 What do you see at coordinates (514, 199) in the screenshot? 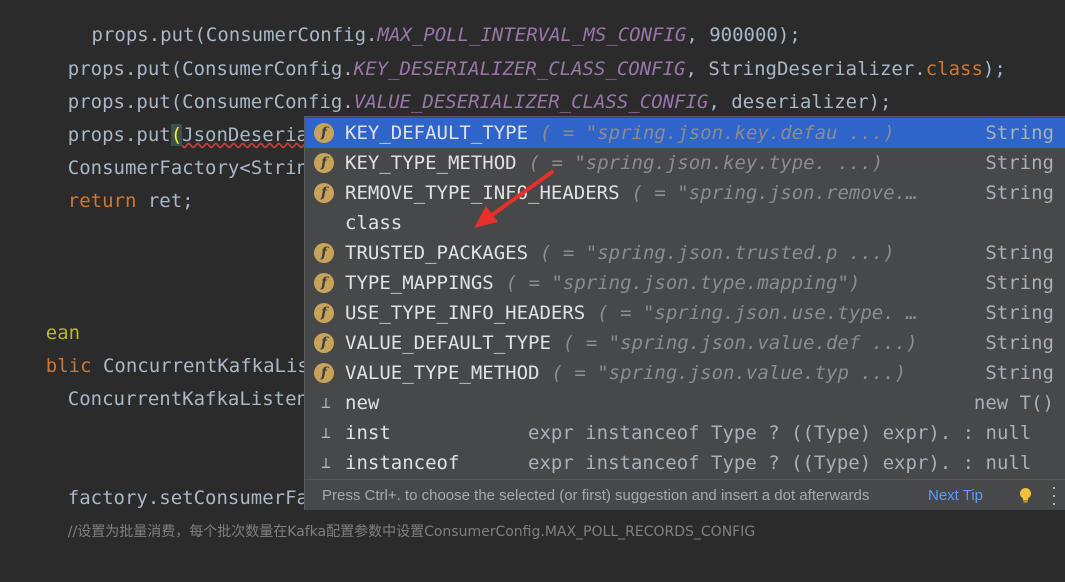
I see `annotation-arrow-icon` at bounding box center [514, 199].